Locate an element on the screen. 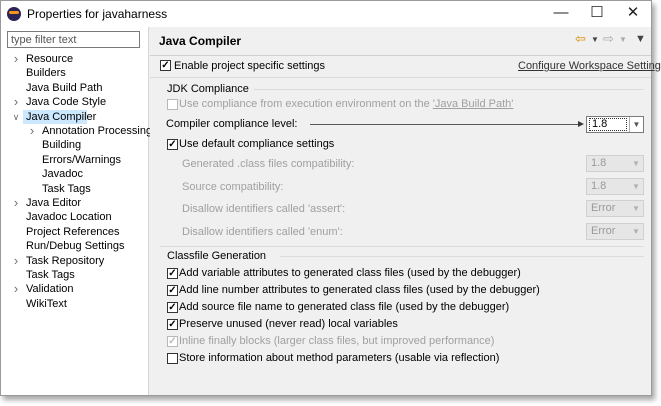  back-dropdown-icon: ▼ is located at coordinates (595, 39).